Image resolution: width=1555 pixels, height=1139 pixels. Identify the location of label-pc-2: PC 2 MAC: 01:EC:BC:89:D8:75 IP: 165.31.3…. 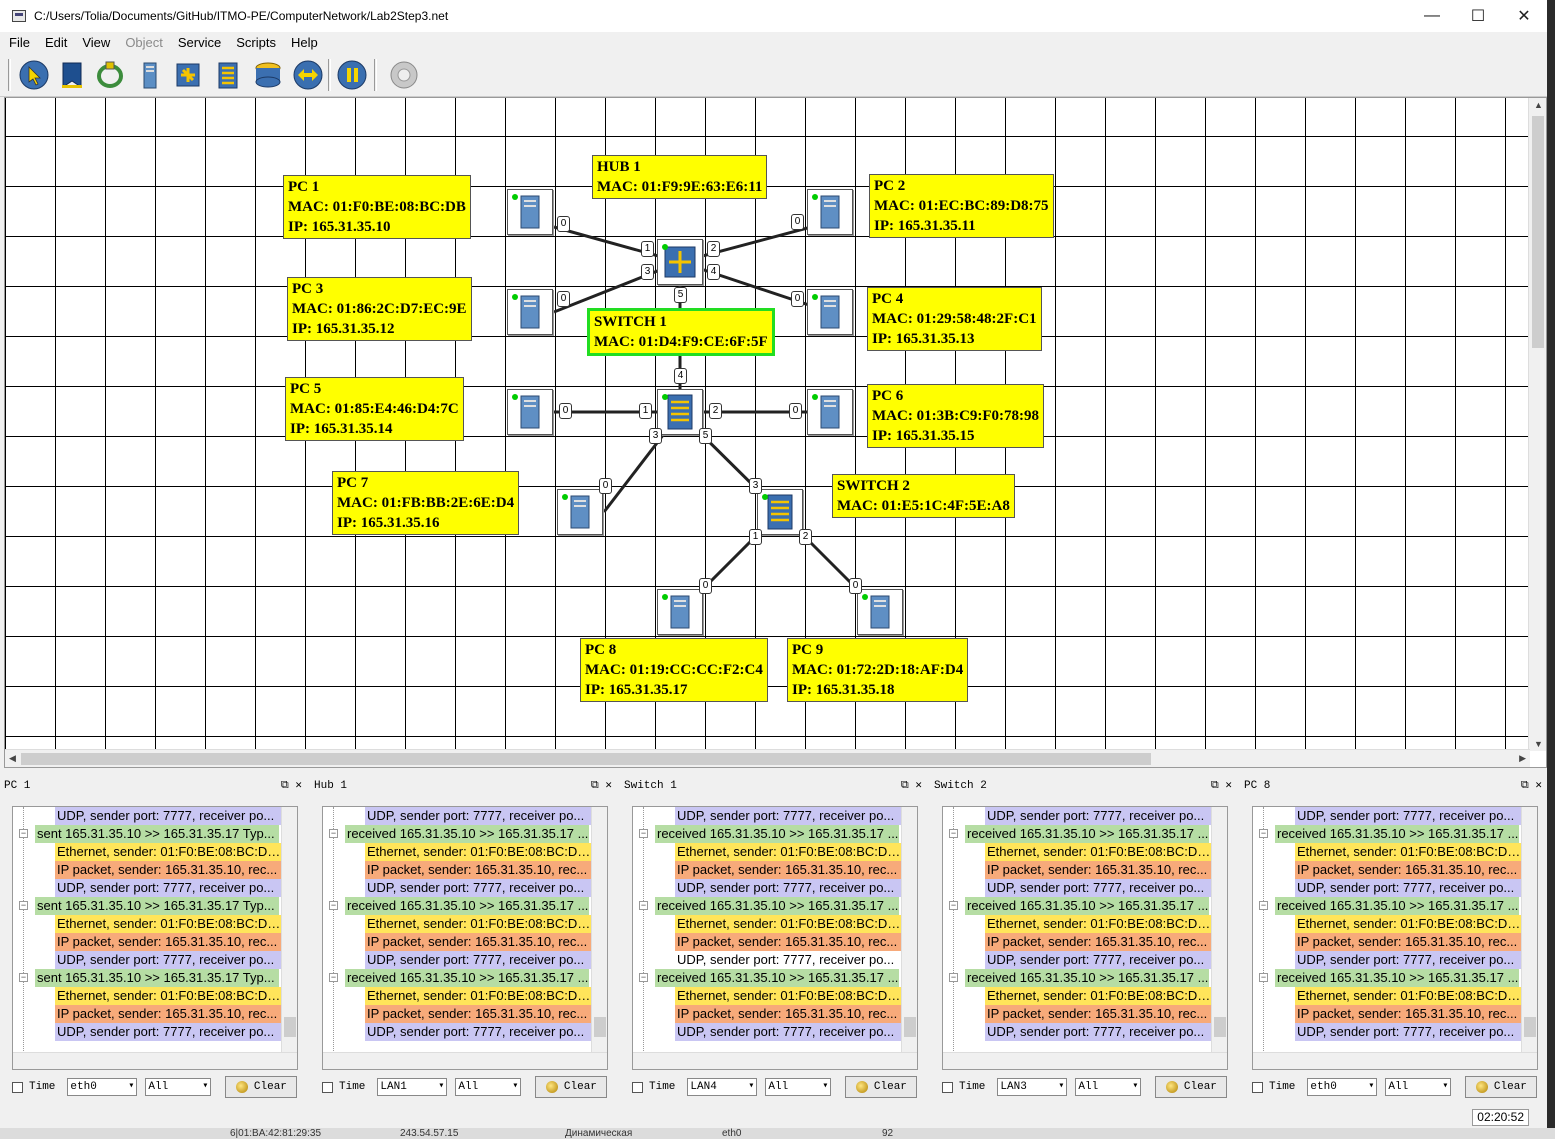
(961, 206).